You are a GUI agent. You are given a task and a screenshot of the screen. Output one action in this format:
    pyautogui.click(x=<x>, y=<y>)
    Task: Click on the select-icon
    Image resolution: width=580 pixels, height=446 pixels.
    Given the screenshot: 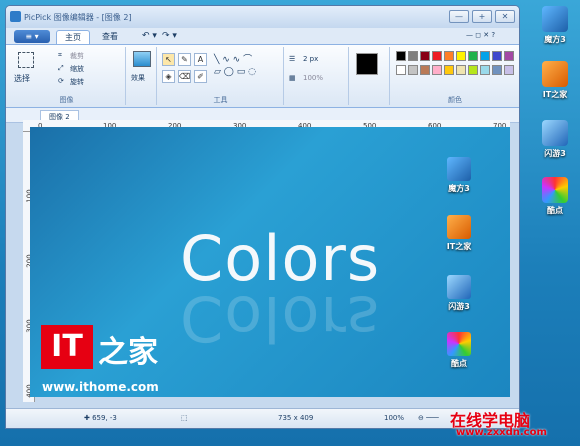 What is the action you would take?
    pyautogui.click(x=26, y=60)
    